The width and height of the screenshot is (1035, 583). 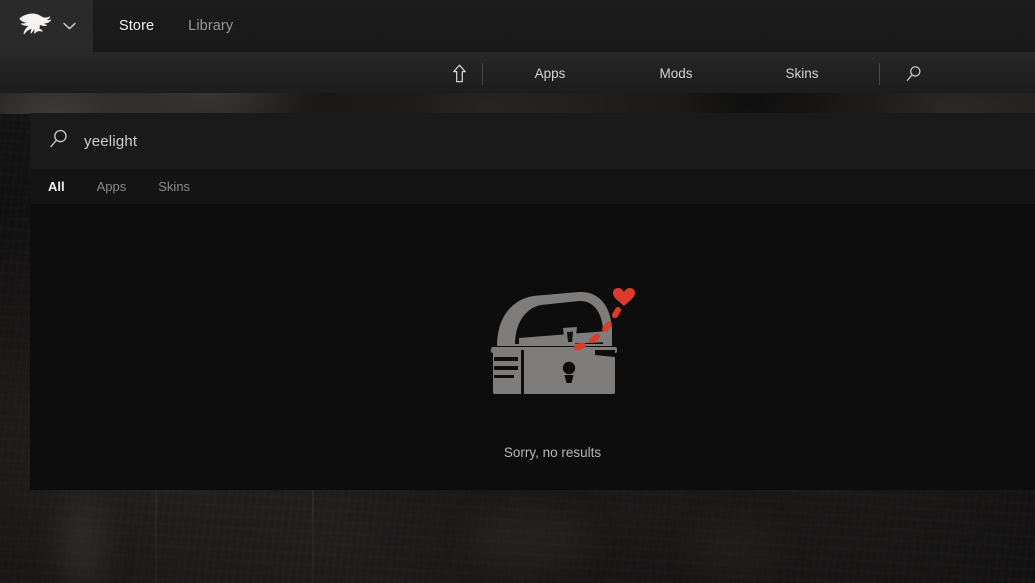 I want to click on nav-tab-library: Library, so click(x=210, y=26).